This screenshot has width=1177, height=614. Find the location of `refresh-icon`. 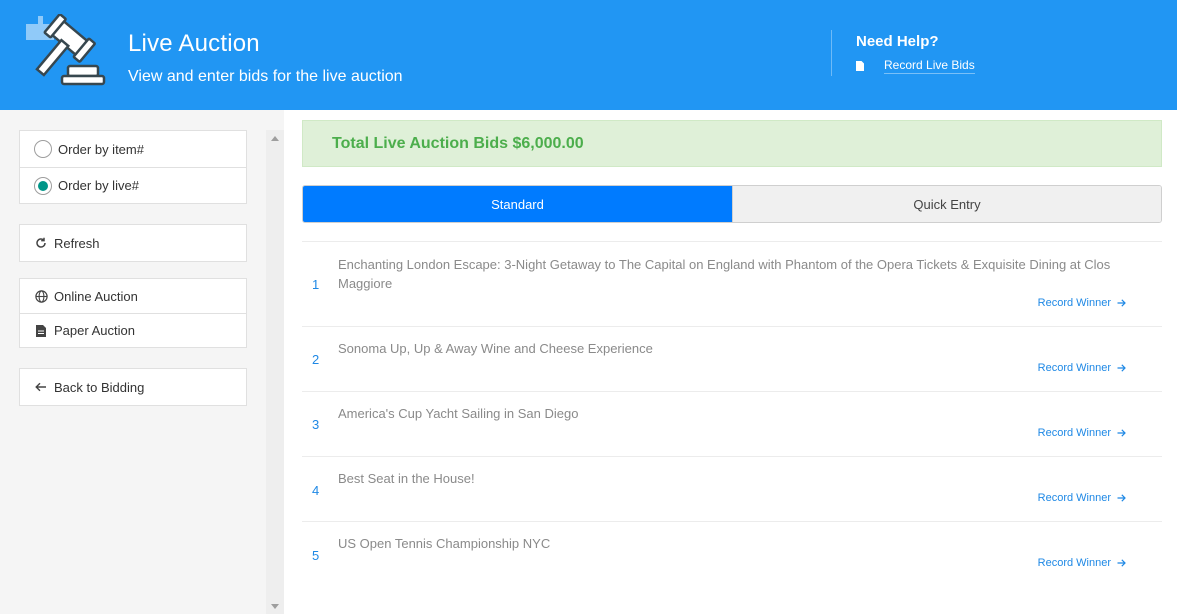

refresh-icon is located at coordinates (41, 243).